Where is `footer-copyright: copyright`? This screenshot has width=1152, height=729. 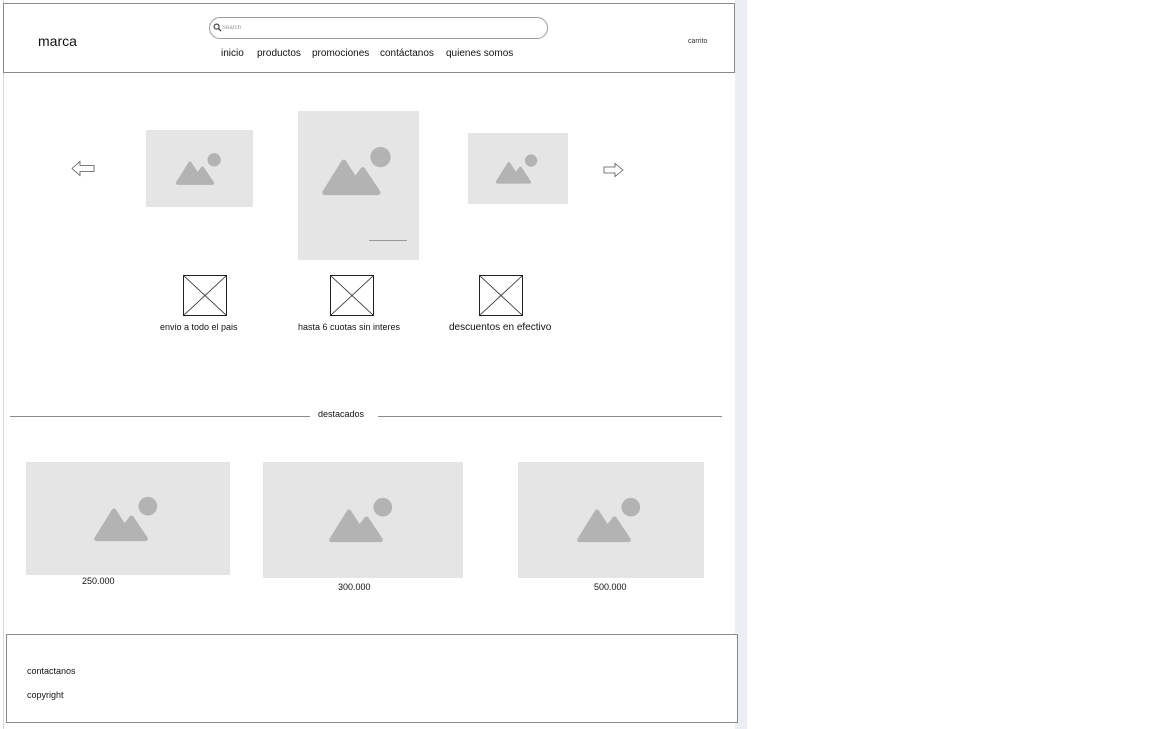
footer-copyright: copyright is located at coordinates (45, 695).